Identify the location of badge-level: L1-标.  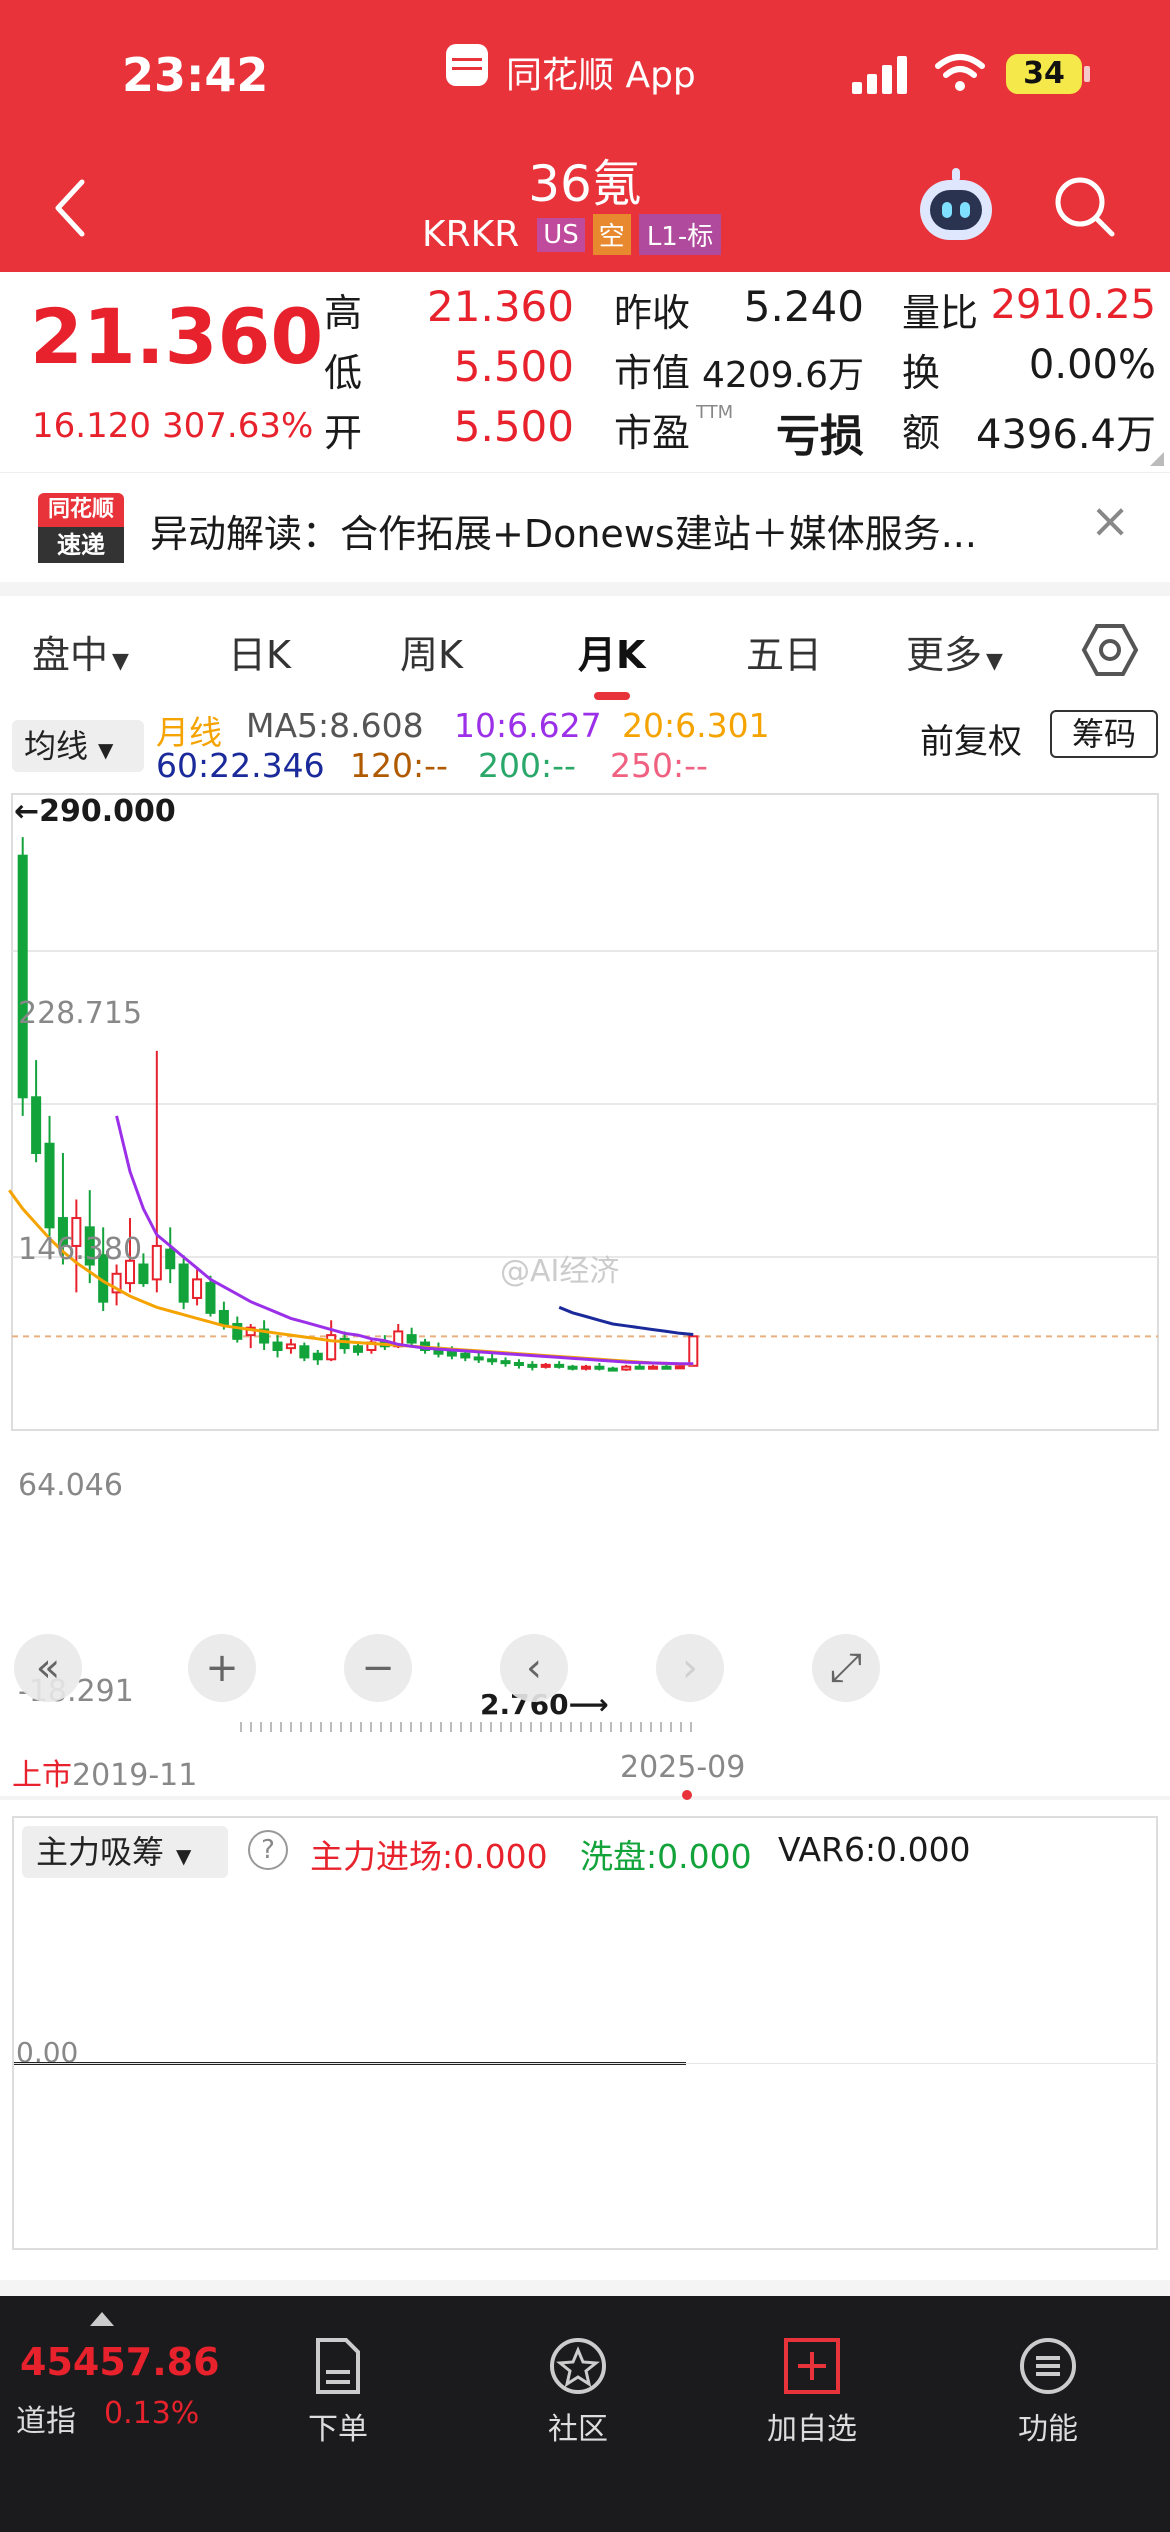
(680, 234).